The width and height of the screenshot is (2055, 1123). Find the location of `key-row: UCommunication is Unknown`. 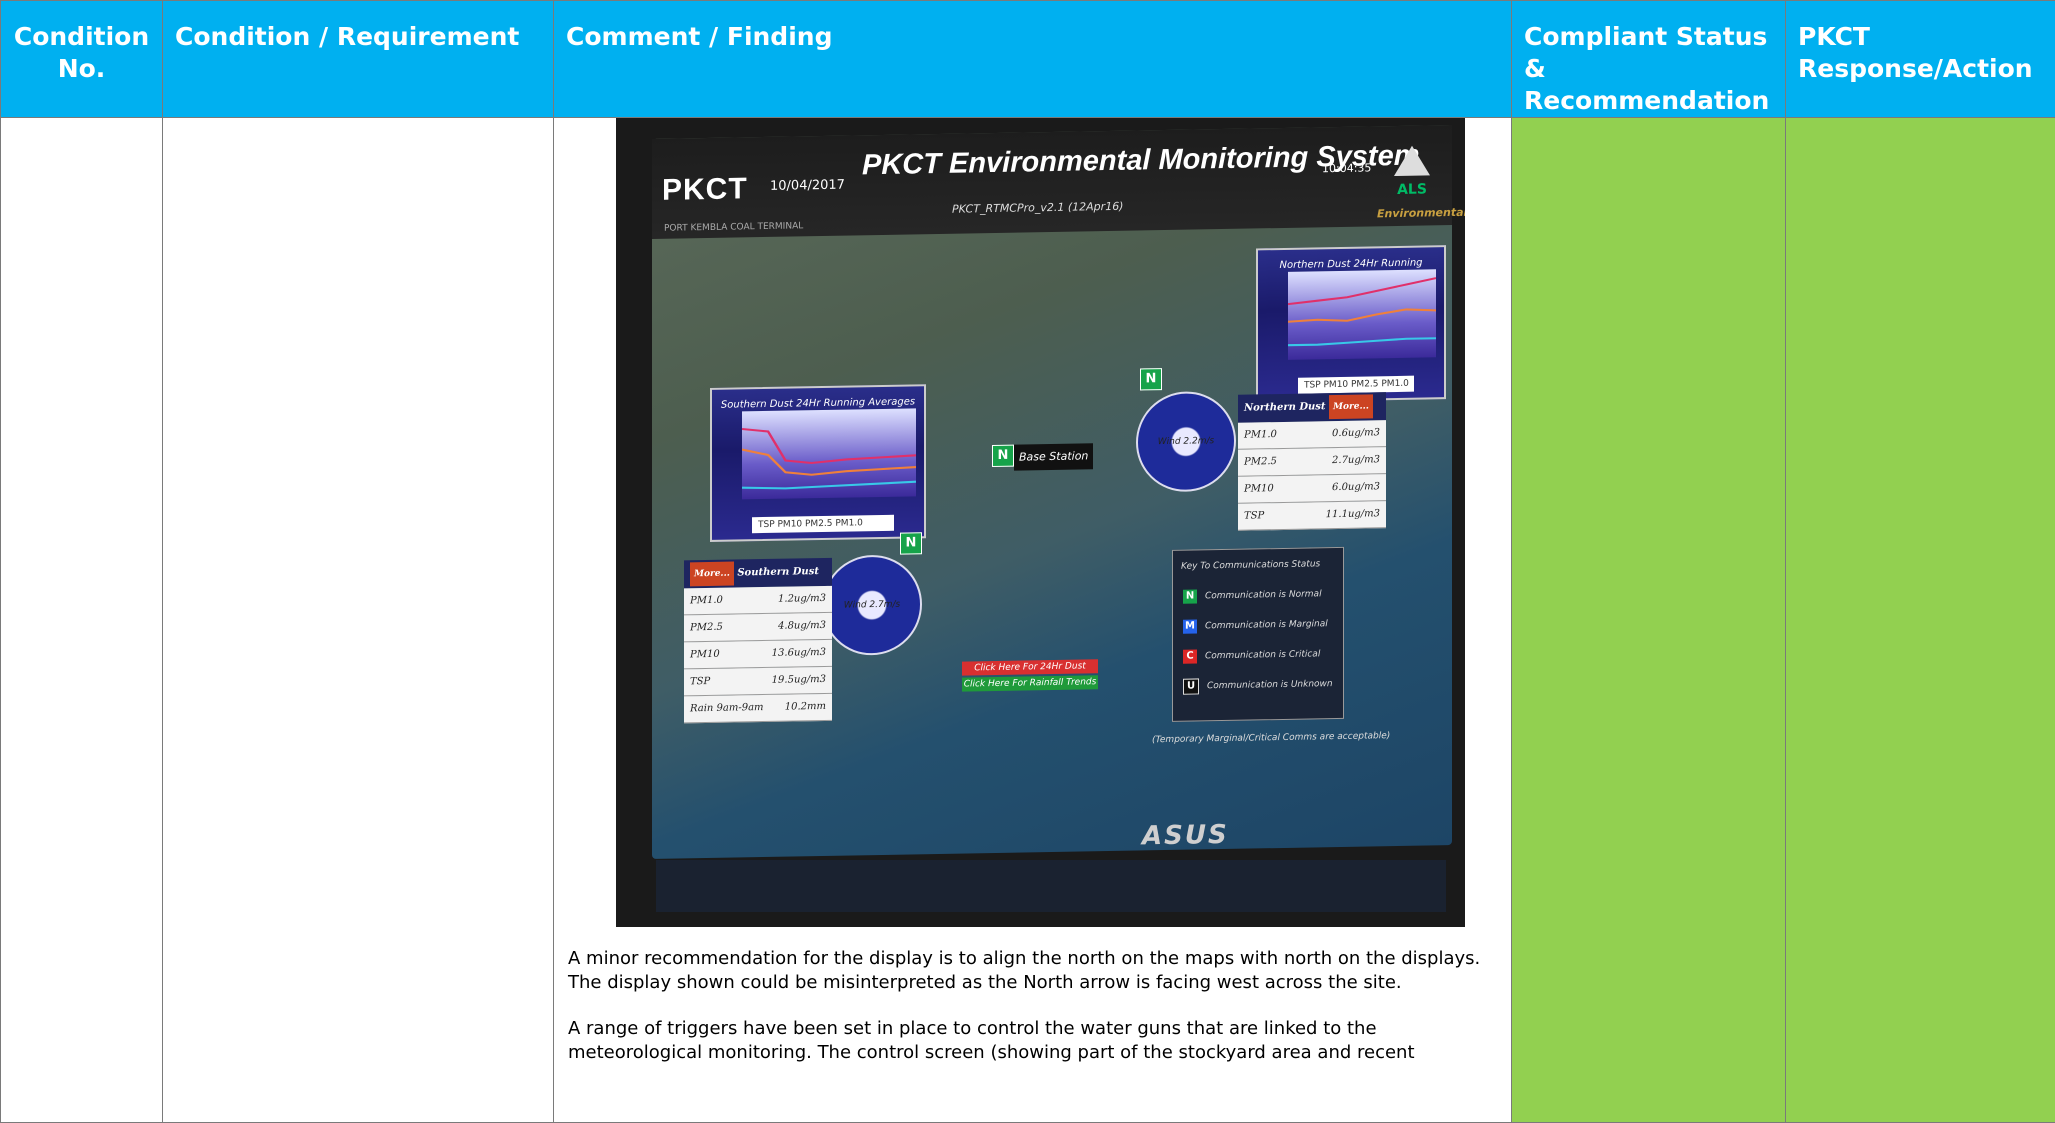

key-row: UCommunication is Unknown is located at coordinates (1263, 685).